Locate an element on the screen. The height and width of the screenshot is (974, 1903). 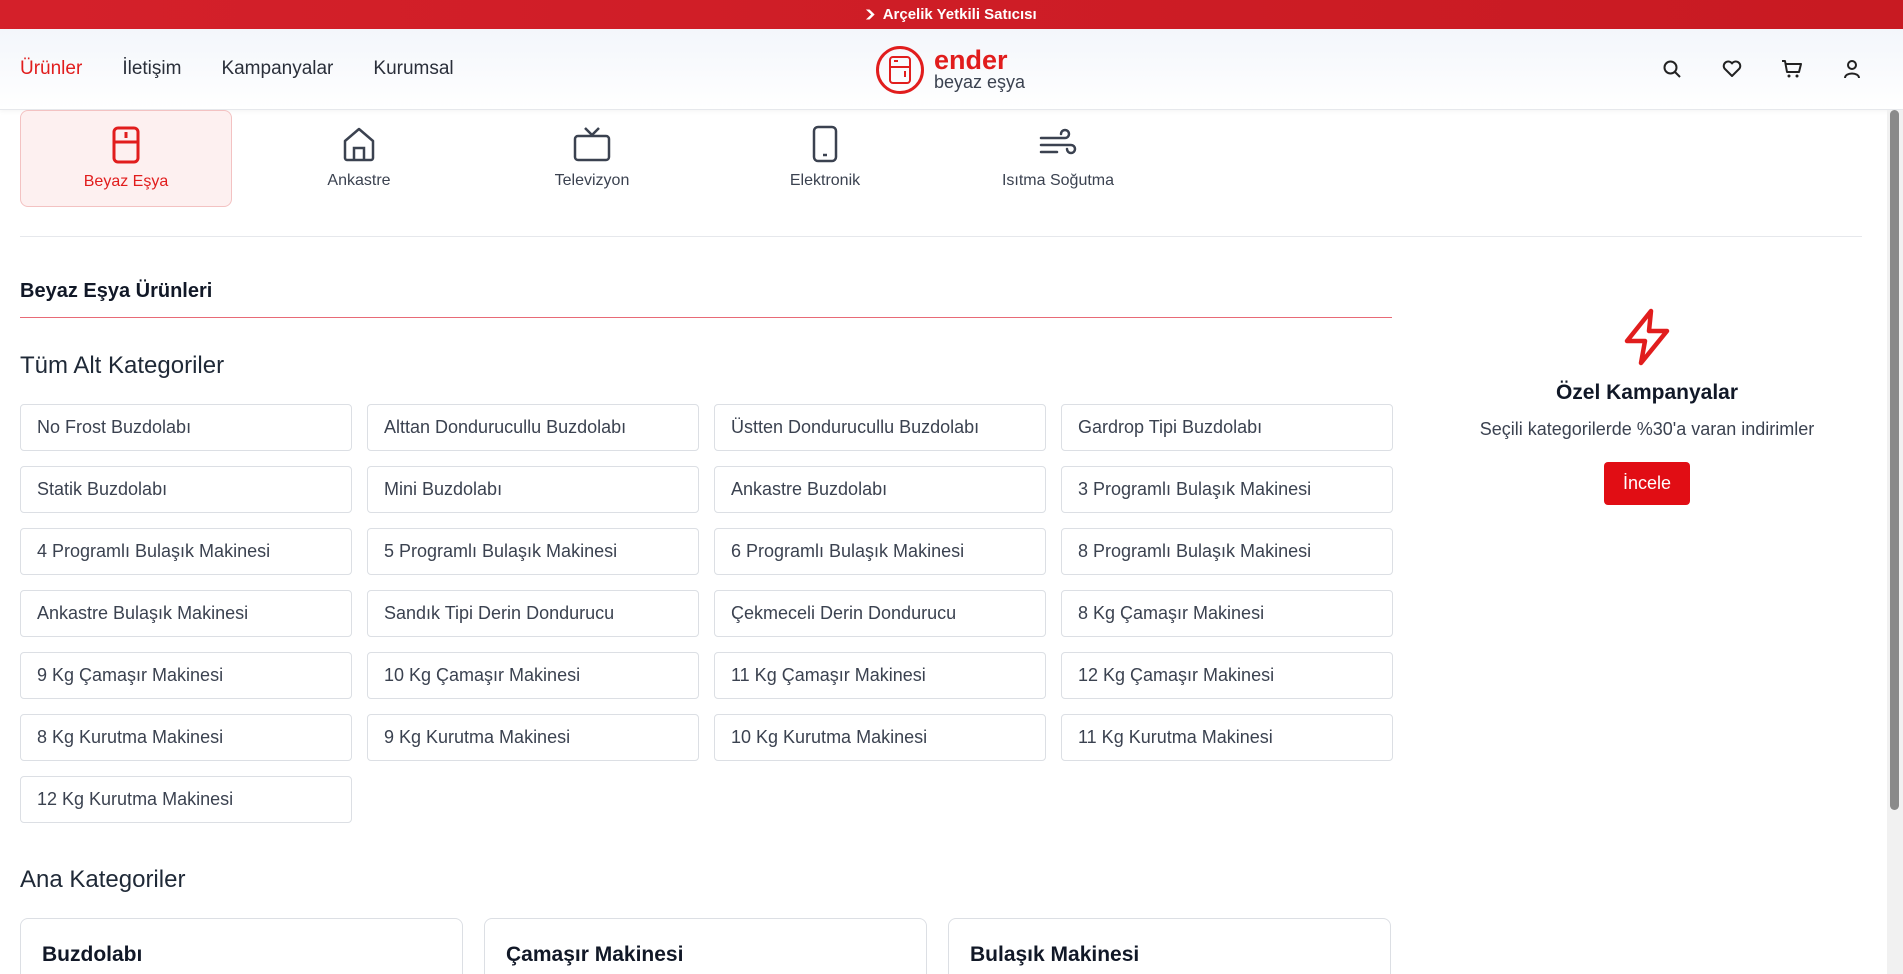
nav-item-campaigns: Kampanyalar is located at coordinates (277, 69).